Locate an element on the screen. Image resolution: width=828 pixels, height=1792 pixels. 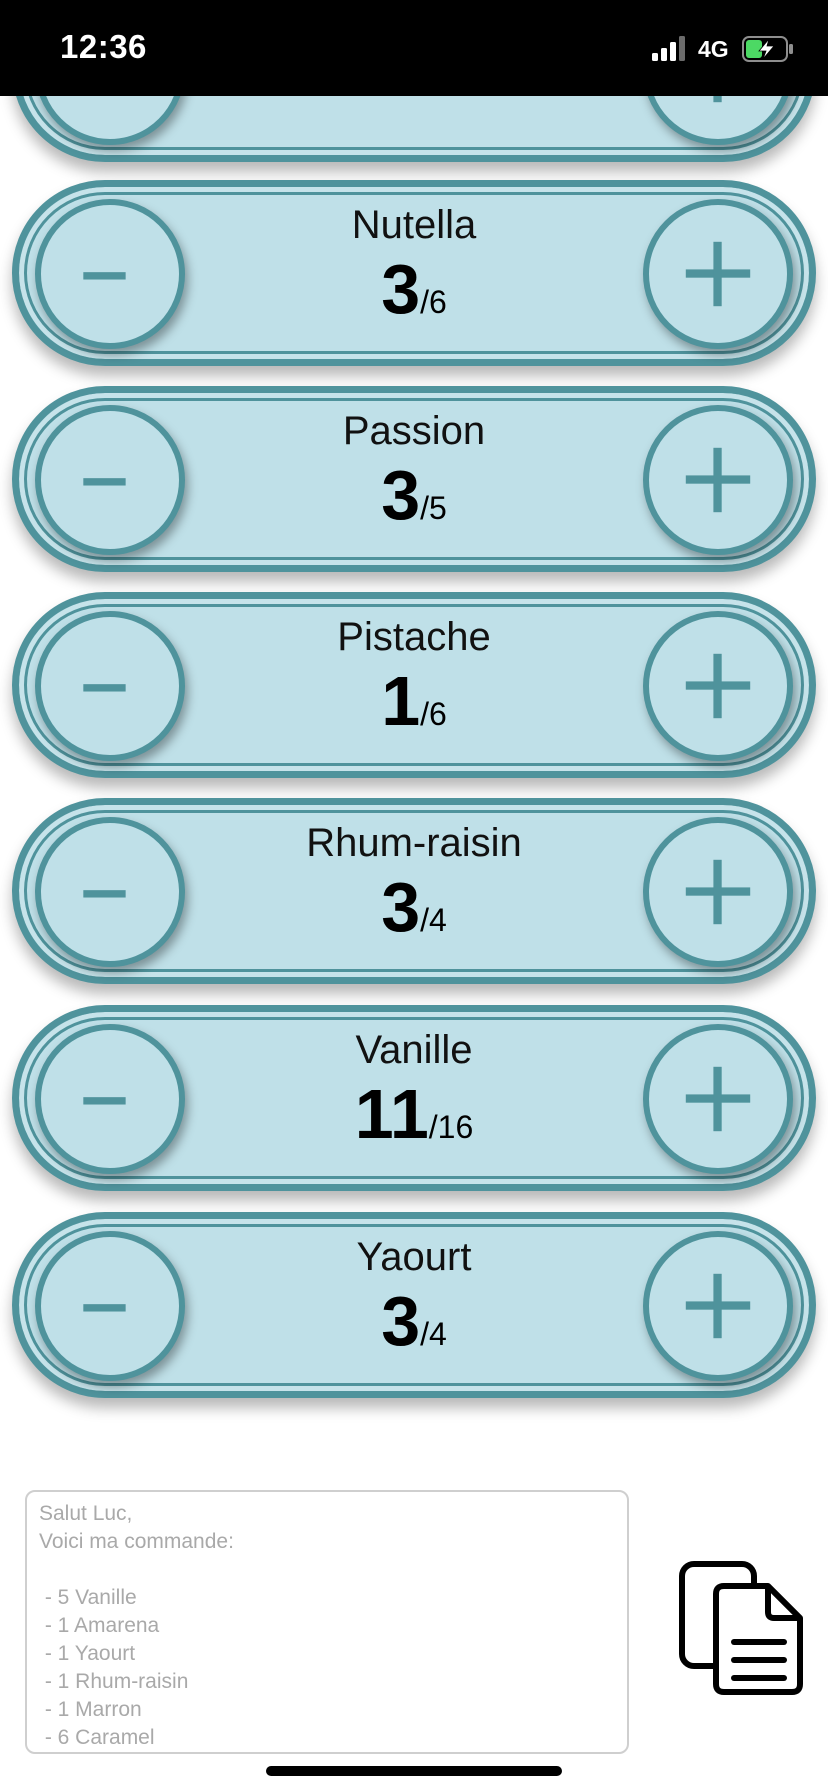
flavor-count: 11/16 is located at coordinates (414, 1124).